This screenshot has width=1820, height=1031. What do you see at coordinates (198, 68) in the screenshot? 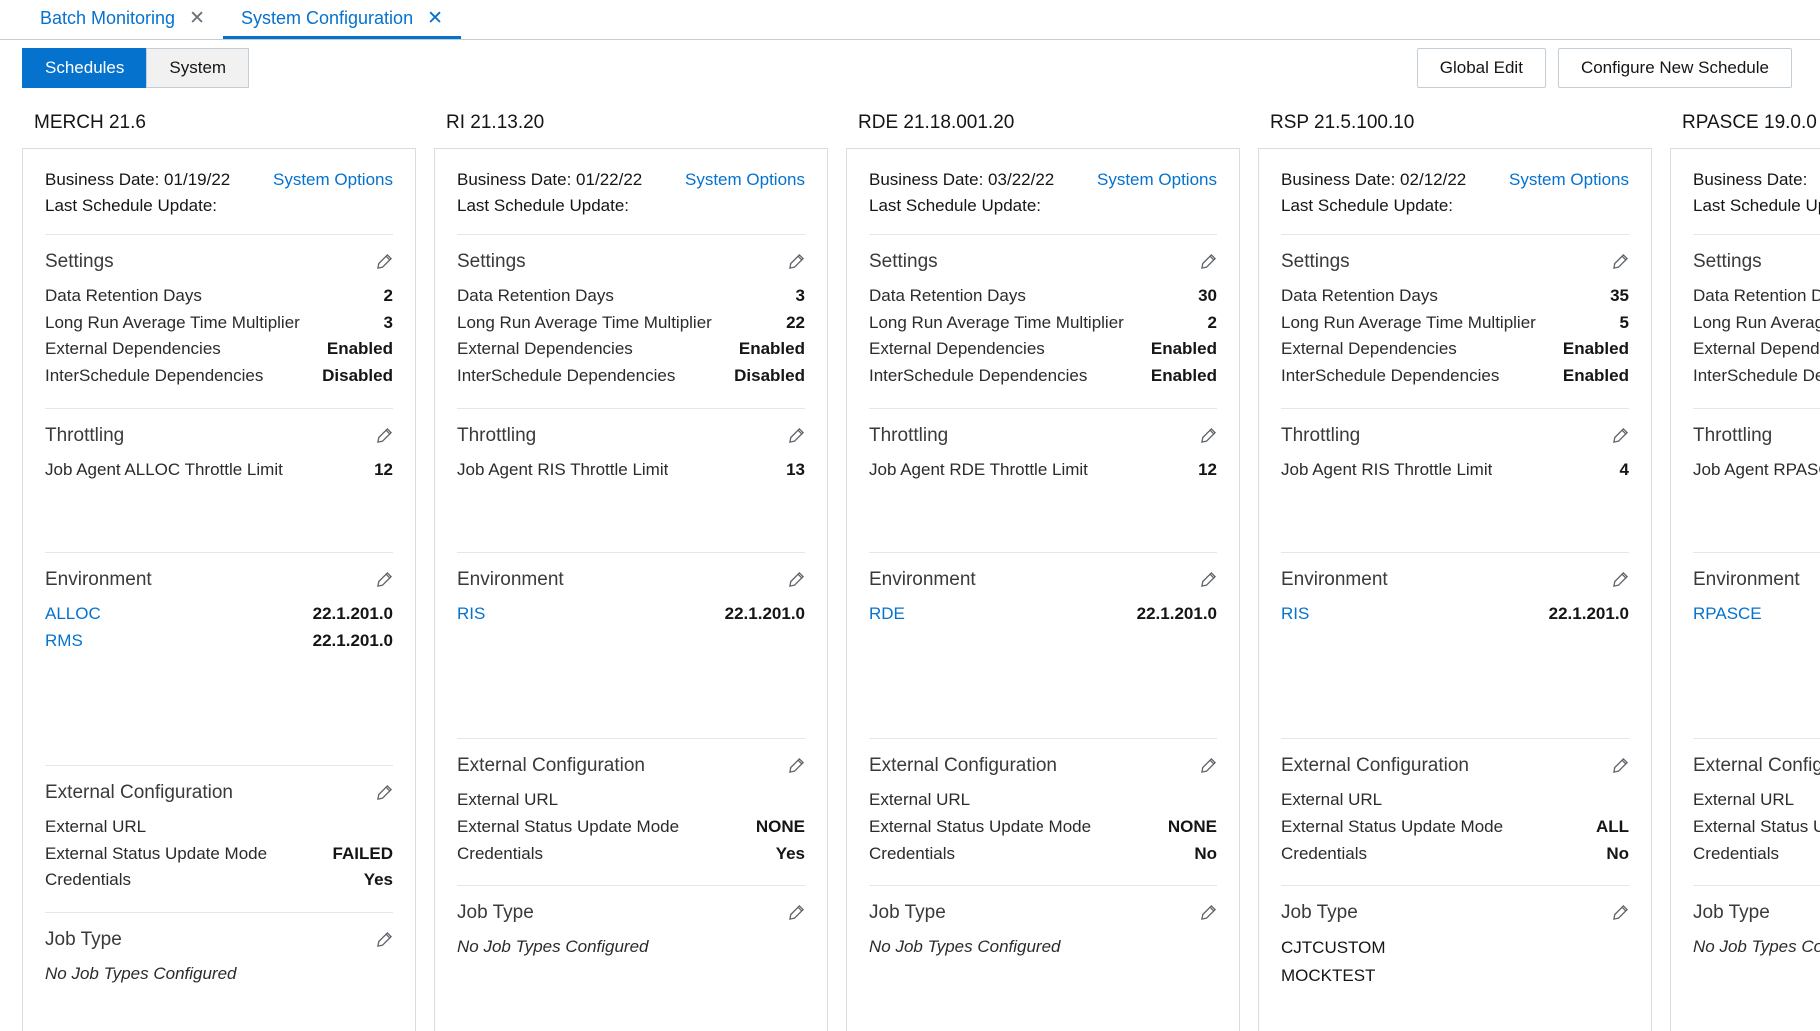
I see `segment-system: System` at bounding box center [198, 68].